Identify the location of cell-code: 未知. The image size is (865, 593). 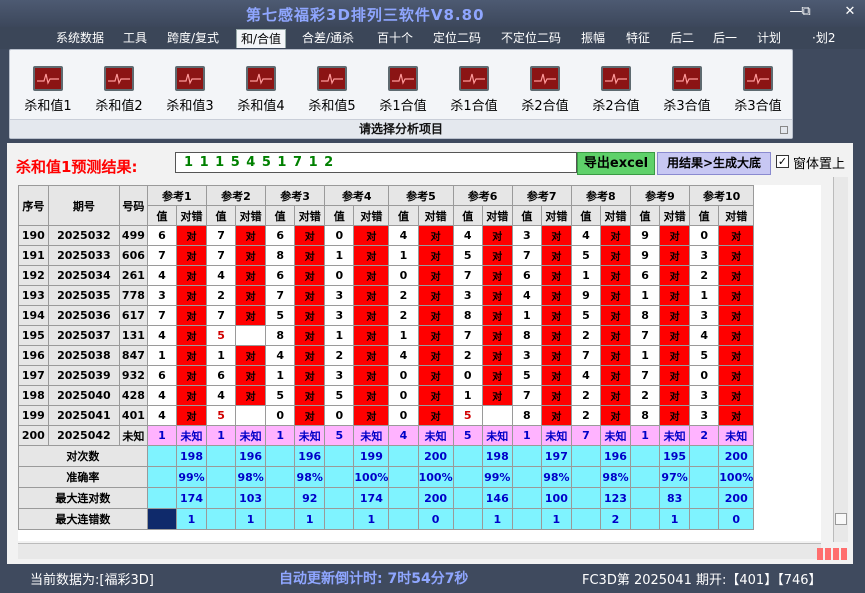
(133, 435).